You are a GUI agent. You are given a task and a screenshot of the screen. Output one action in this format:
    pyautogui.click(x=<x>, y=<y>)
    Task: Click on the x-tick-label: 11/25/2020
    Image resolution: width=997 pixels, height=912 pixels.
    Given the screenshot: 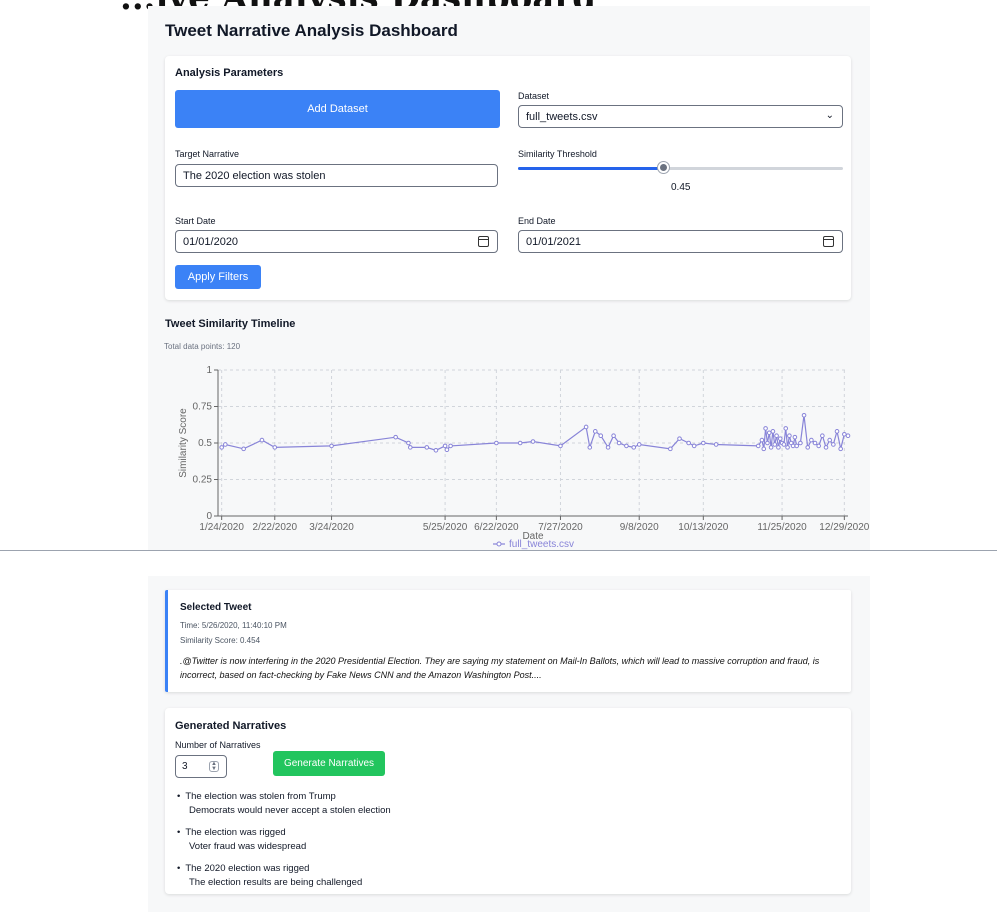 What is the action you would take?
    pyautogui.click(x=782, y=527)
    